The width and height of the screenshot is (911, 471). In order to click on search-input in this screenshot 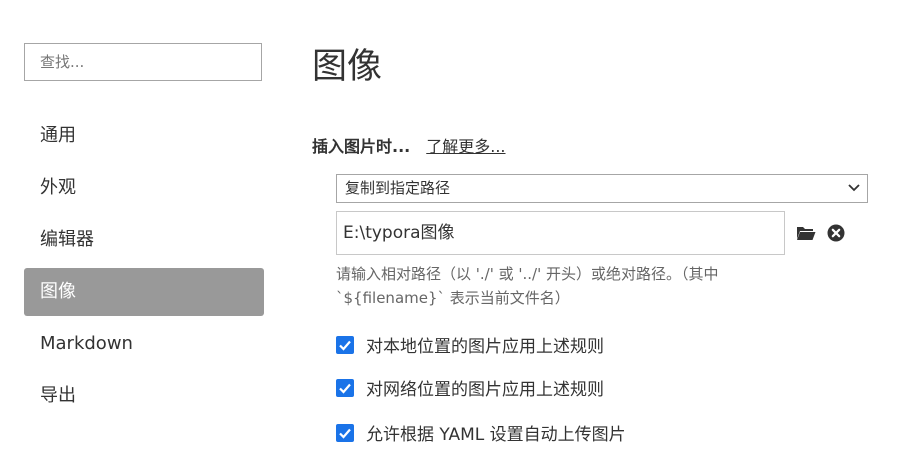, I will do `click(143, 62)`.